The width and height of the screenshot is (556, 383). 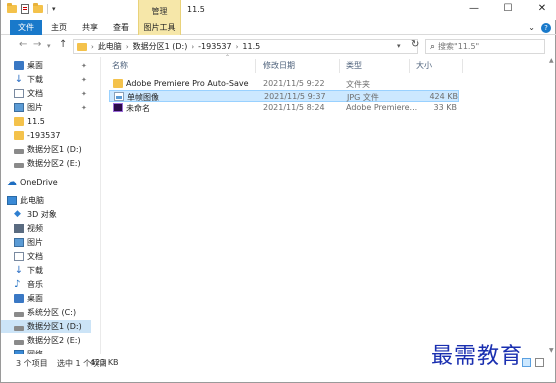 I want to click on new-folder-icon, so click(x=38, y=8).